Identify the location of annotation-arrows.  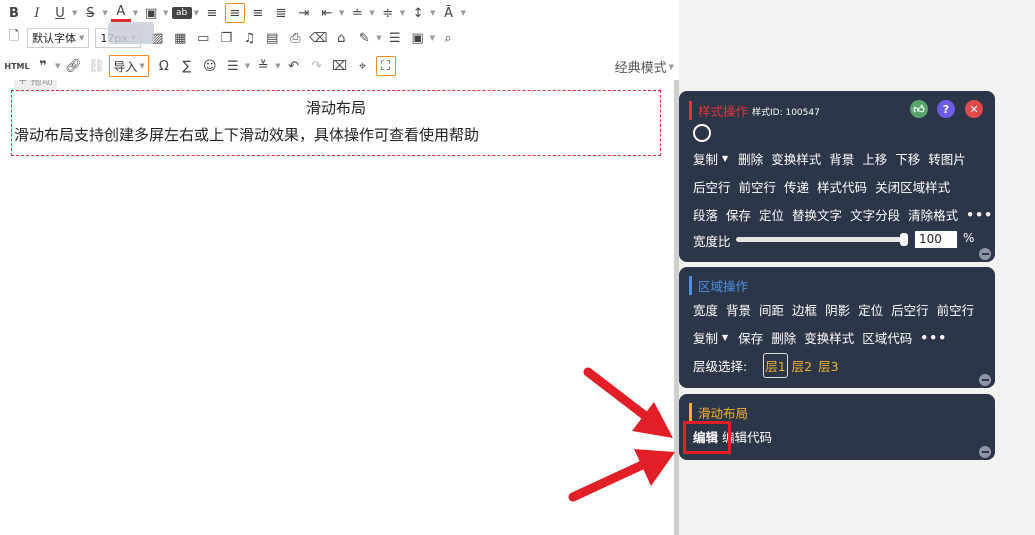
(621, 434).